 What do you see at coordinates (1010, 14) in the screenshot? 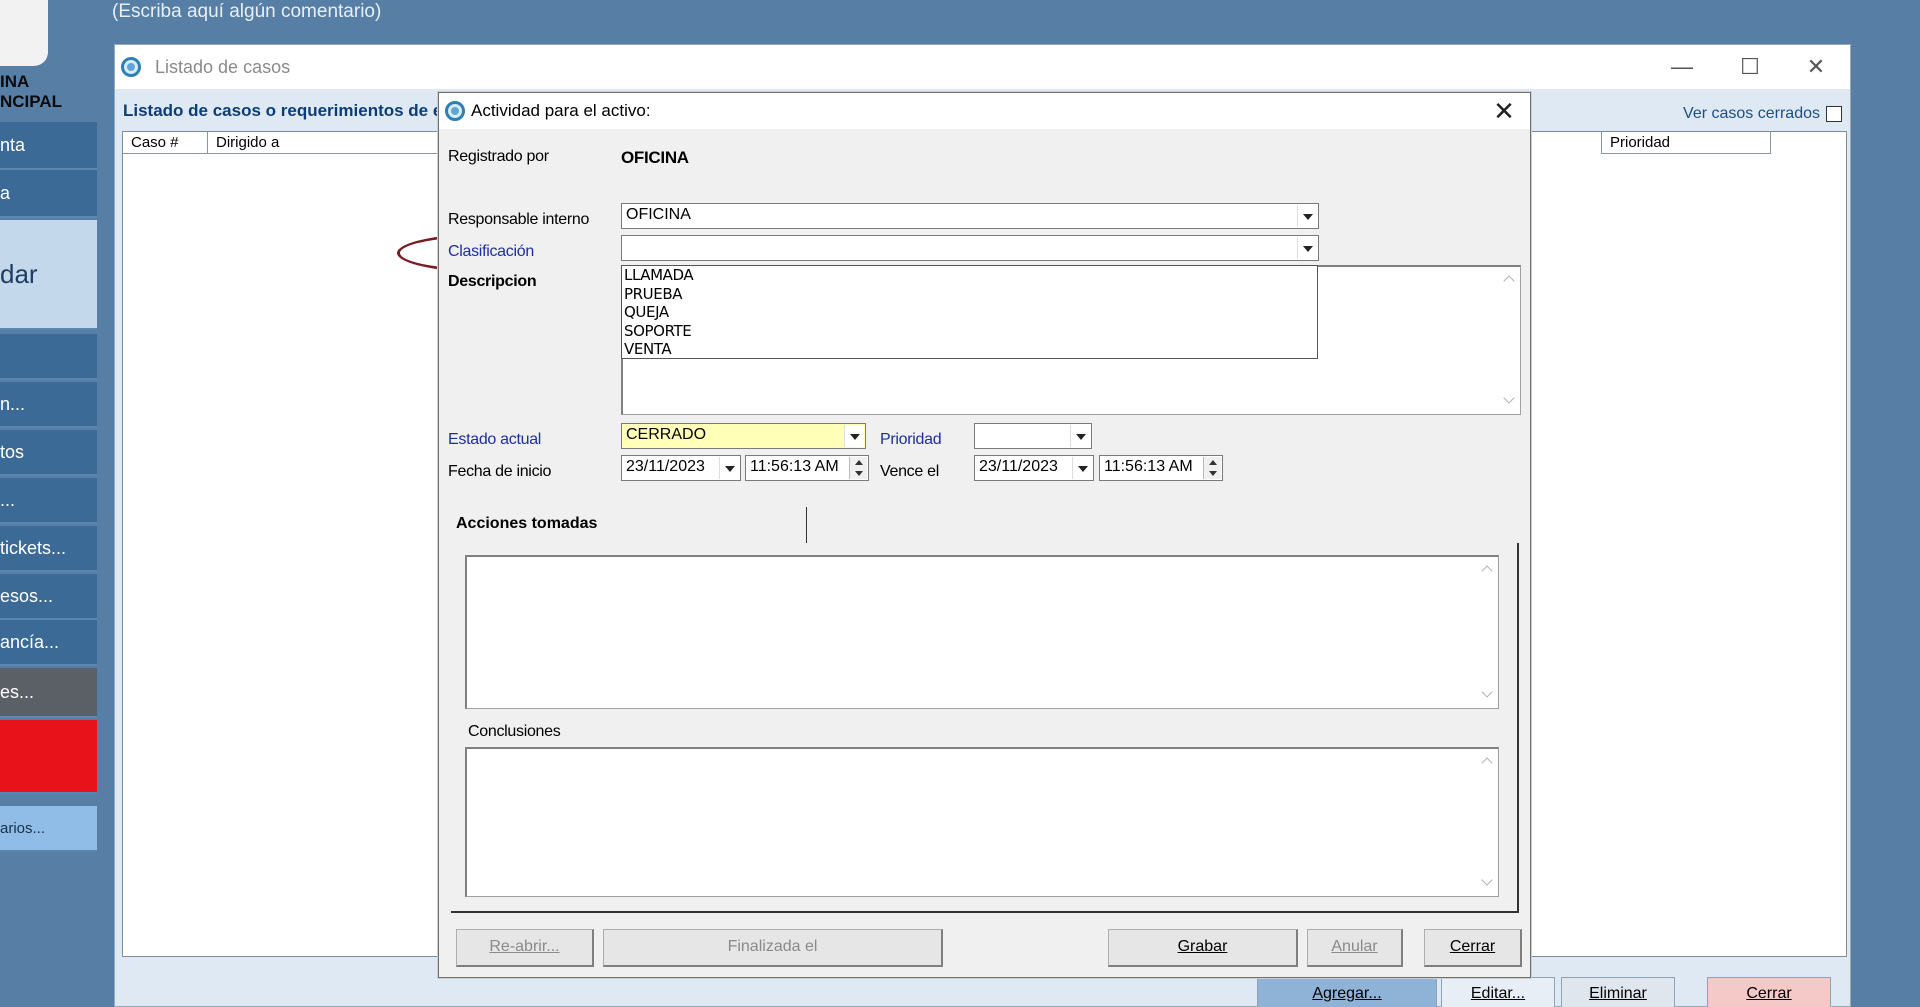
I see `comment-bar: (Escriba aquí algún comentario)` at bounding box center [1010, 14].